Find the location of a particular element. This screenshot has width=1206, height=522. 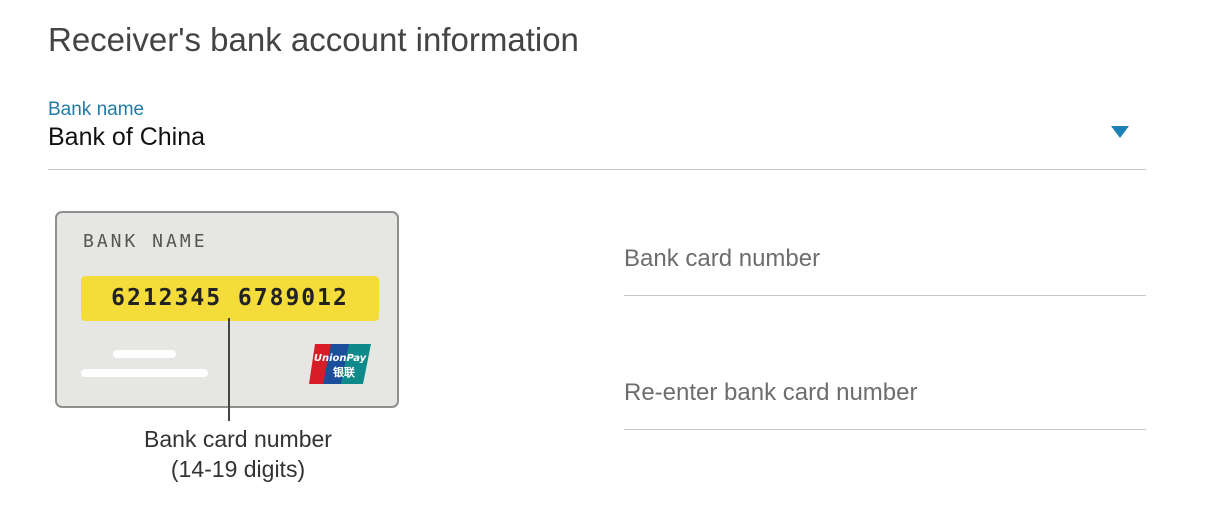

card-number-caption: Bank card number (14-19 digits) is located at coordinates (238, 454).